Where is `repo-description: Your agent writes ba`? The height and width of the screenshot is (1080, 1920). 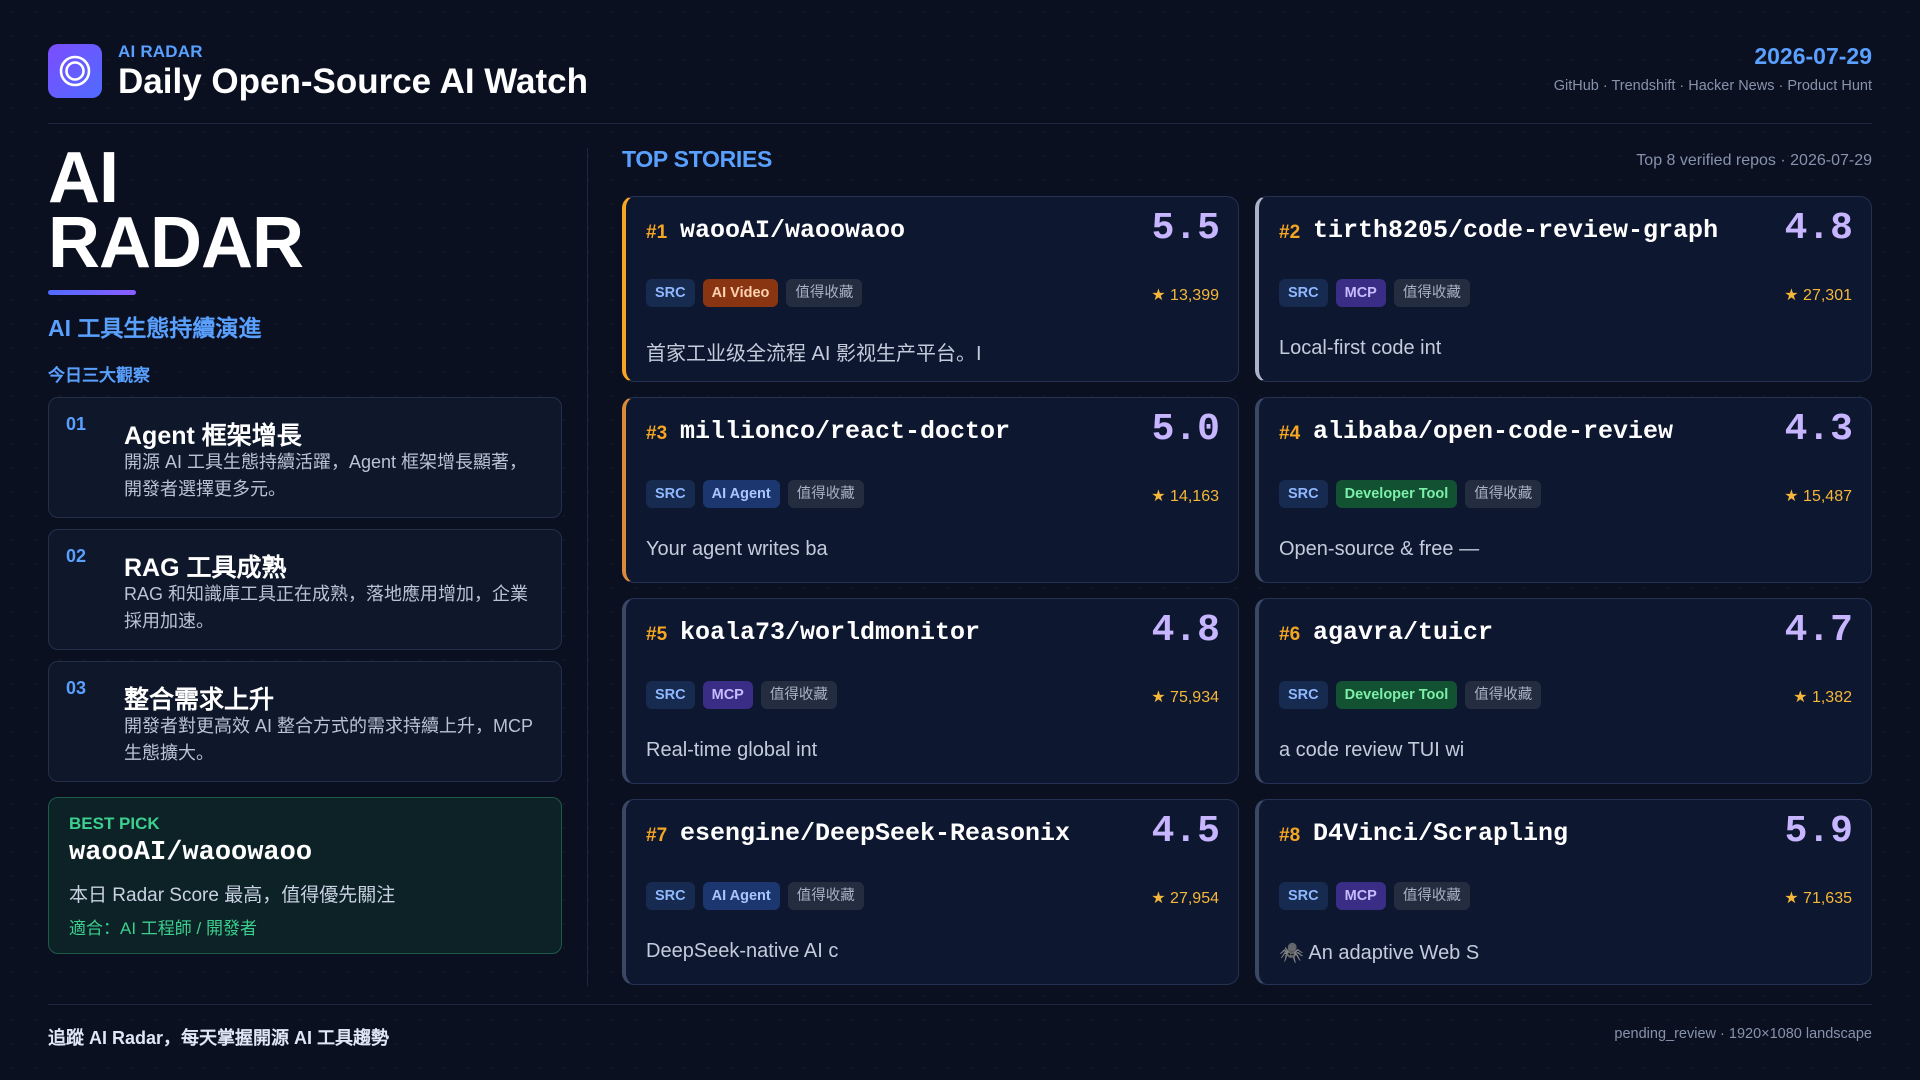
repo-description: Your agent writes ba is located at coordinates (737, 549).